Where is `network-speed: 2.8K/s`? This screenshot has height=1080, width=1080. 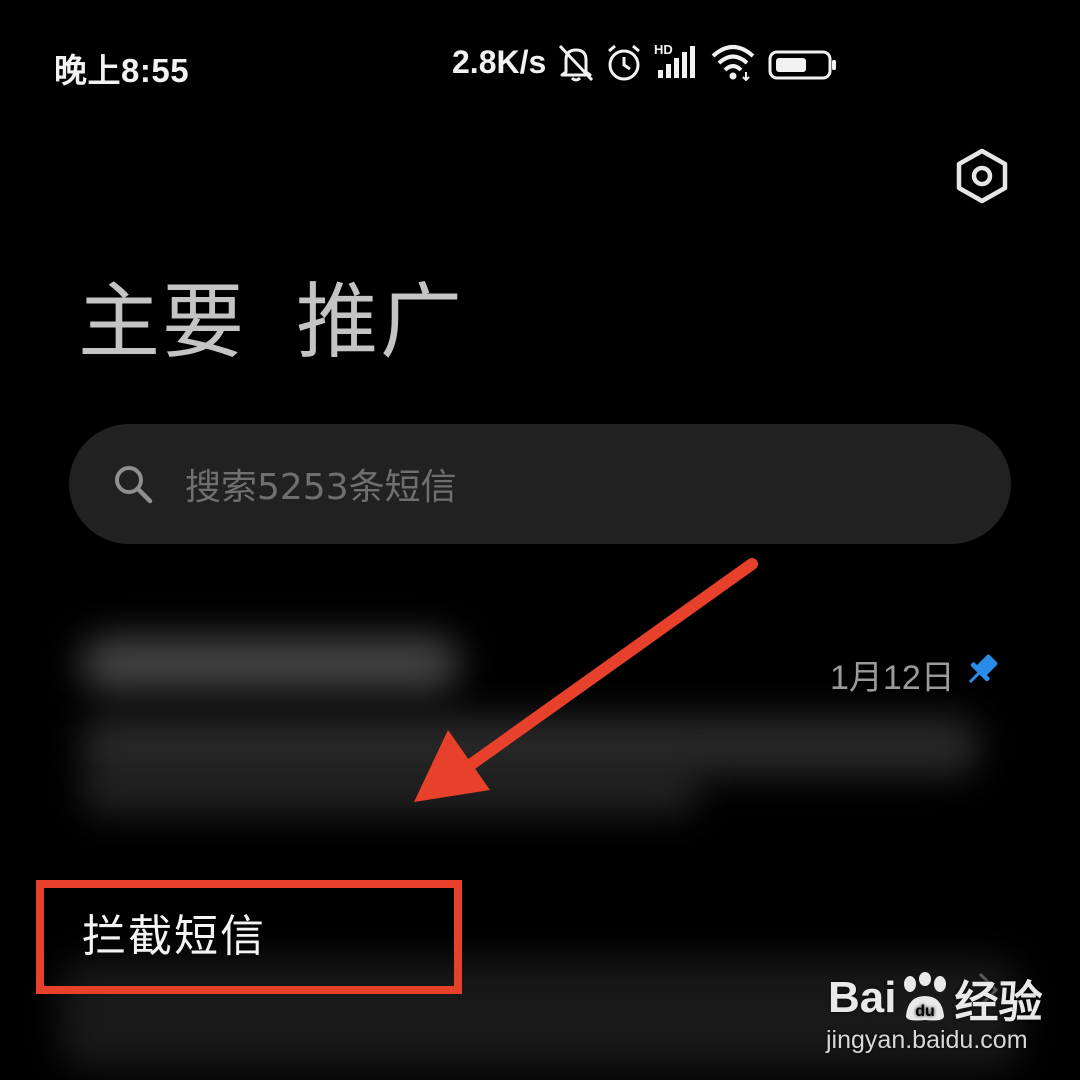 network-speed: 2.8K/s is located at coordinates (499, 62).